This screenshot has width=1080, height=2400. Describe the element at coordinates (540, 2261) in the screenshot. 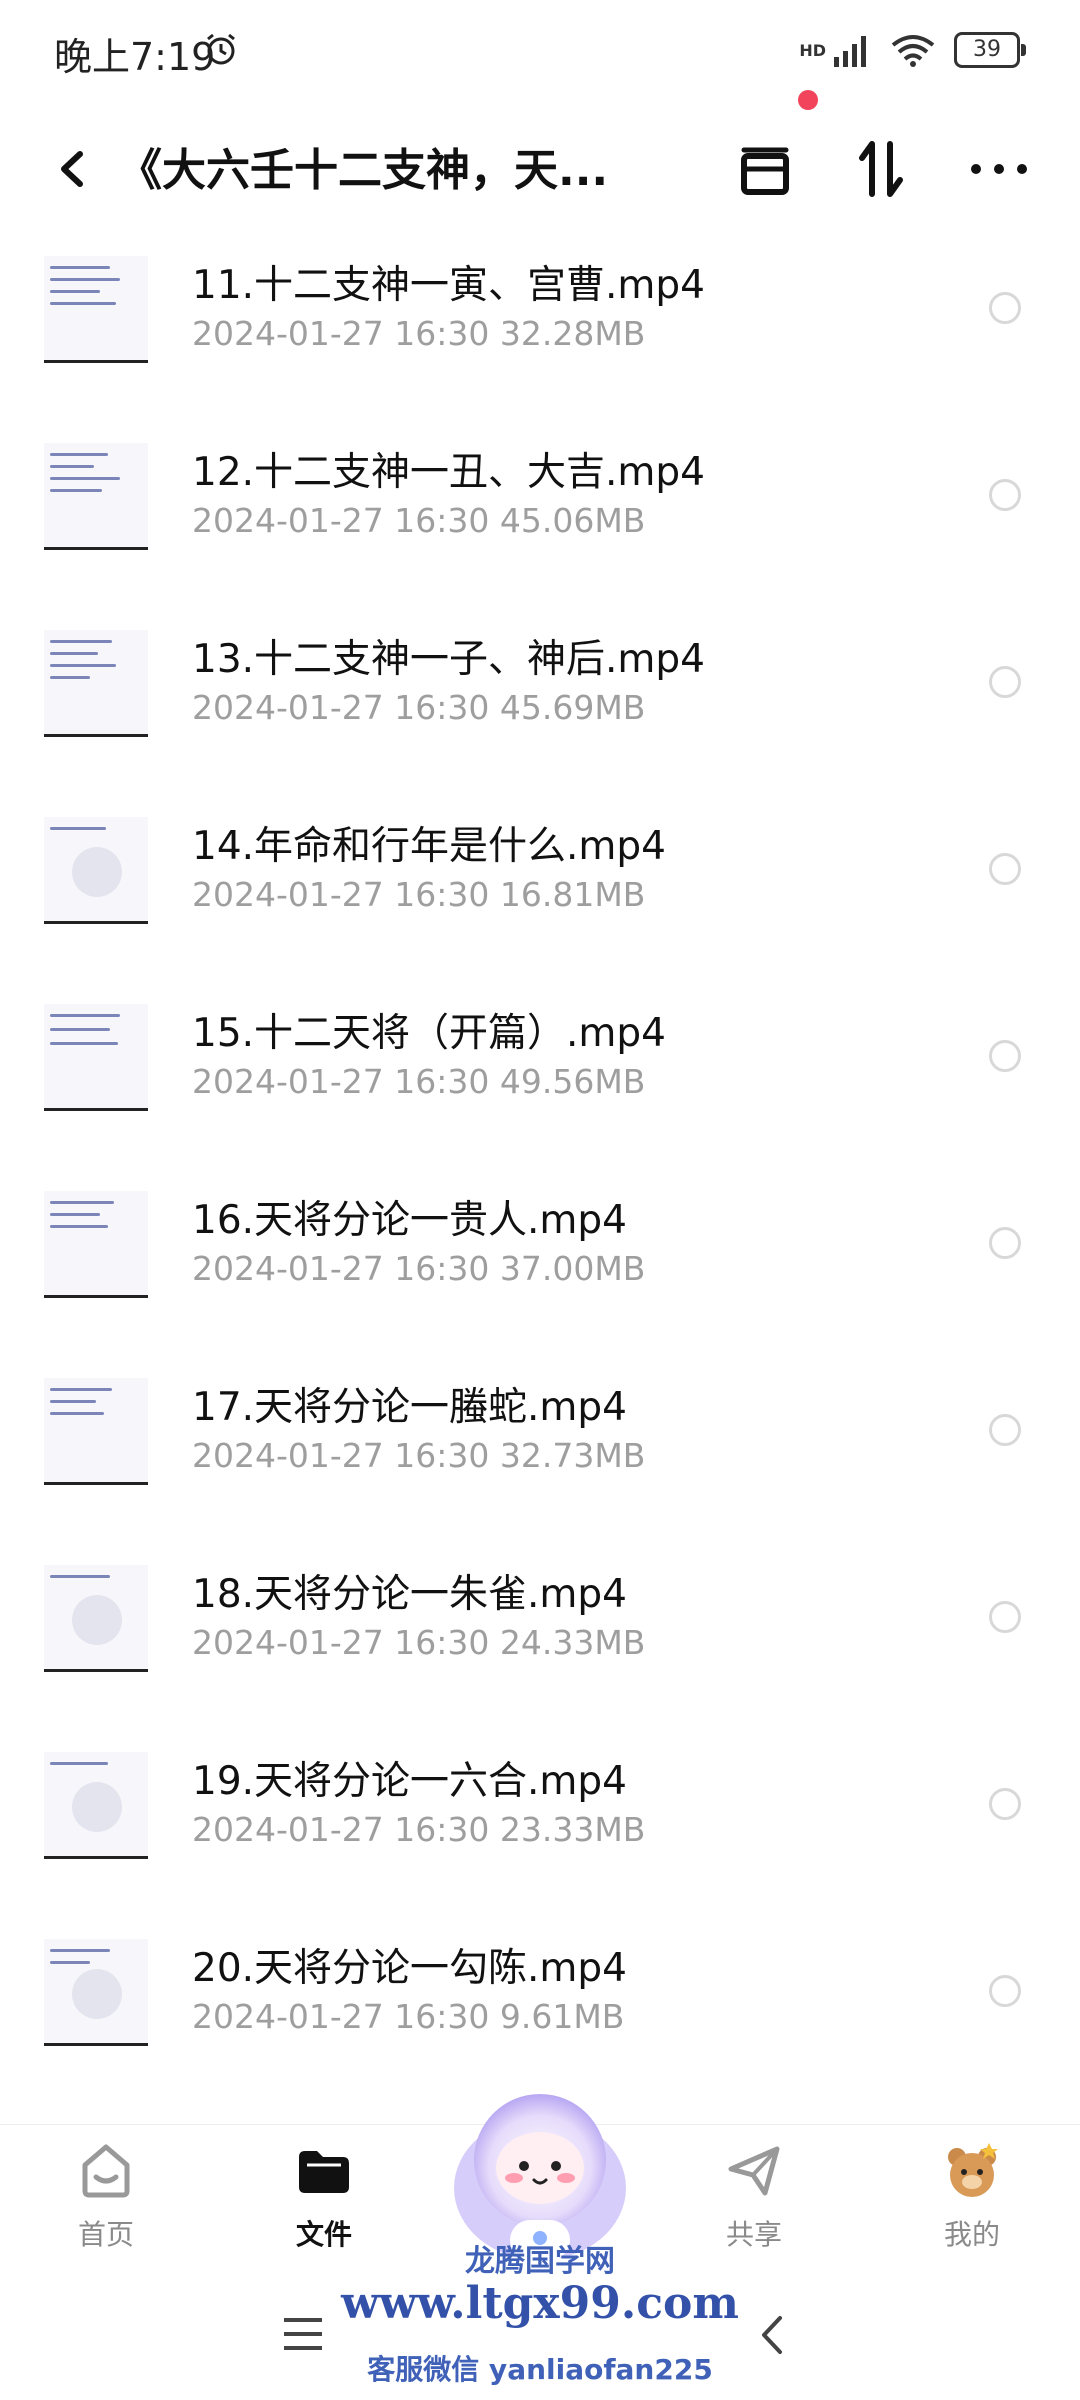

I see `watermark-title: 龙腾国学网` at that location.